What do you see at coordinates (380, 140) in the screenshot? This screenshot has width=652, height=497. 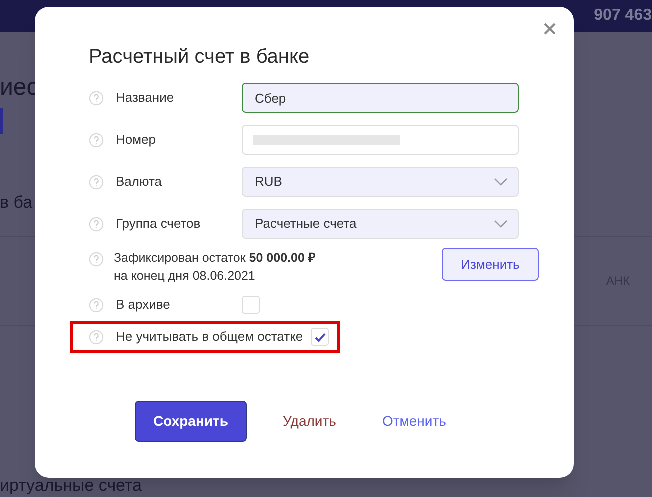 I see `input-field` at bounding box center [380, 140].